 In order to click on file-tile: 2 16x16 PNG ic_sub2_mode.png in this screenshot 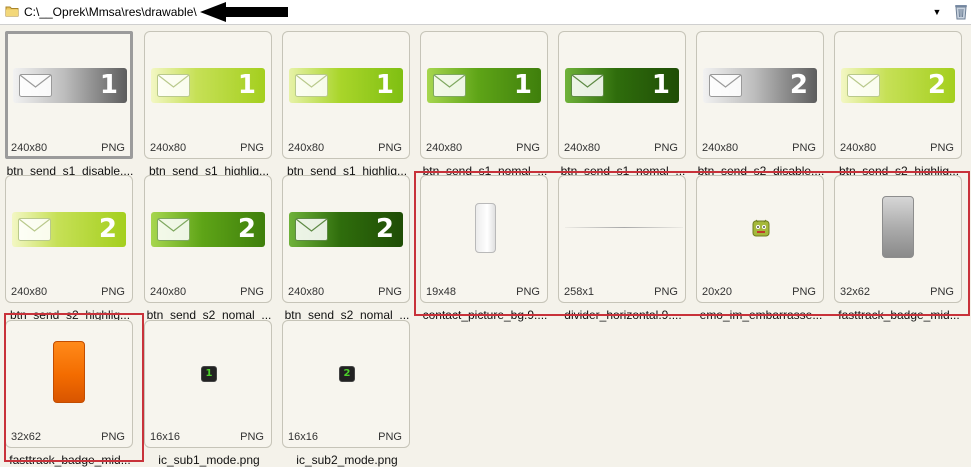, I will do `click(348, 391)`.